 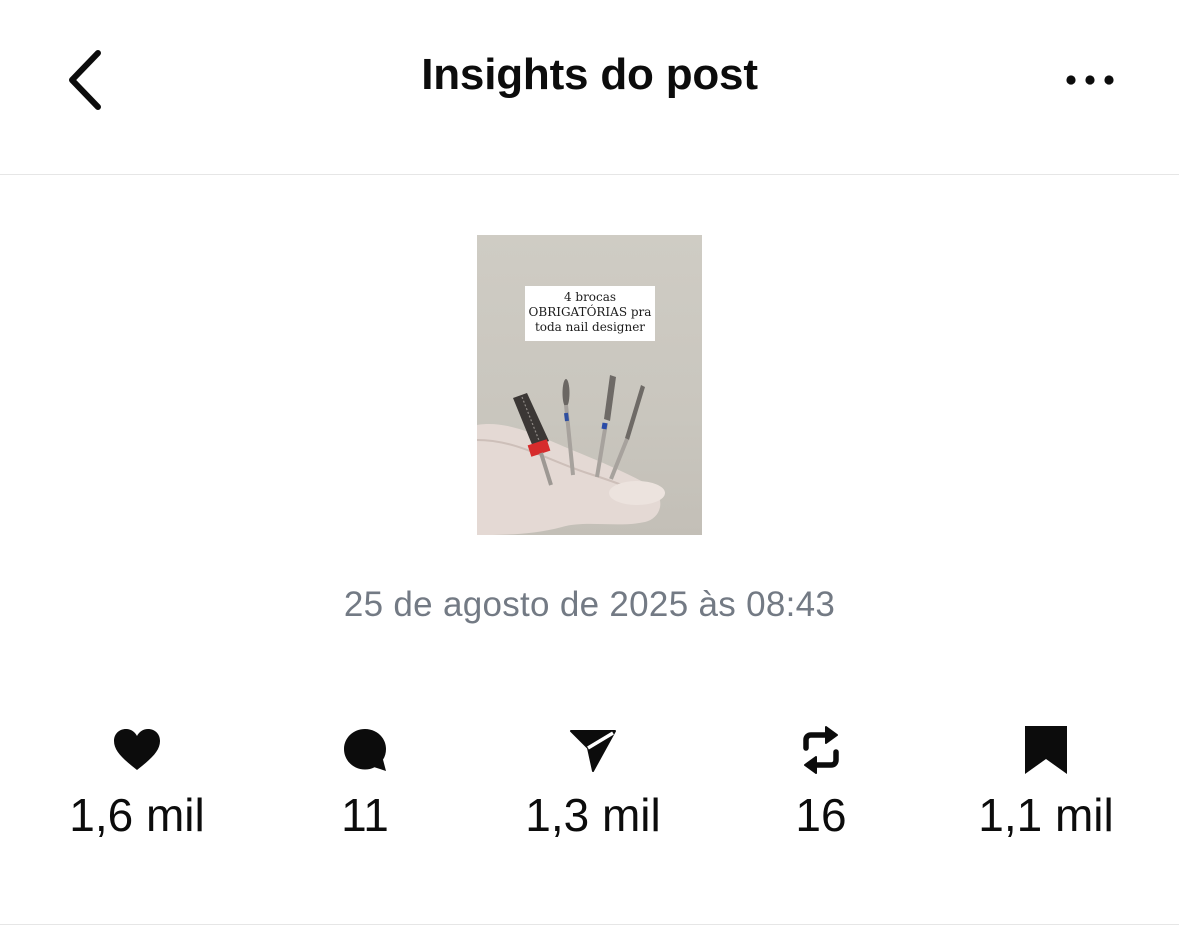 I want to click on stat-shares: 1,3 mil, so click(x=593, y=781).